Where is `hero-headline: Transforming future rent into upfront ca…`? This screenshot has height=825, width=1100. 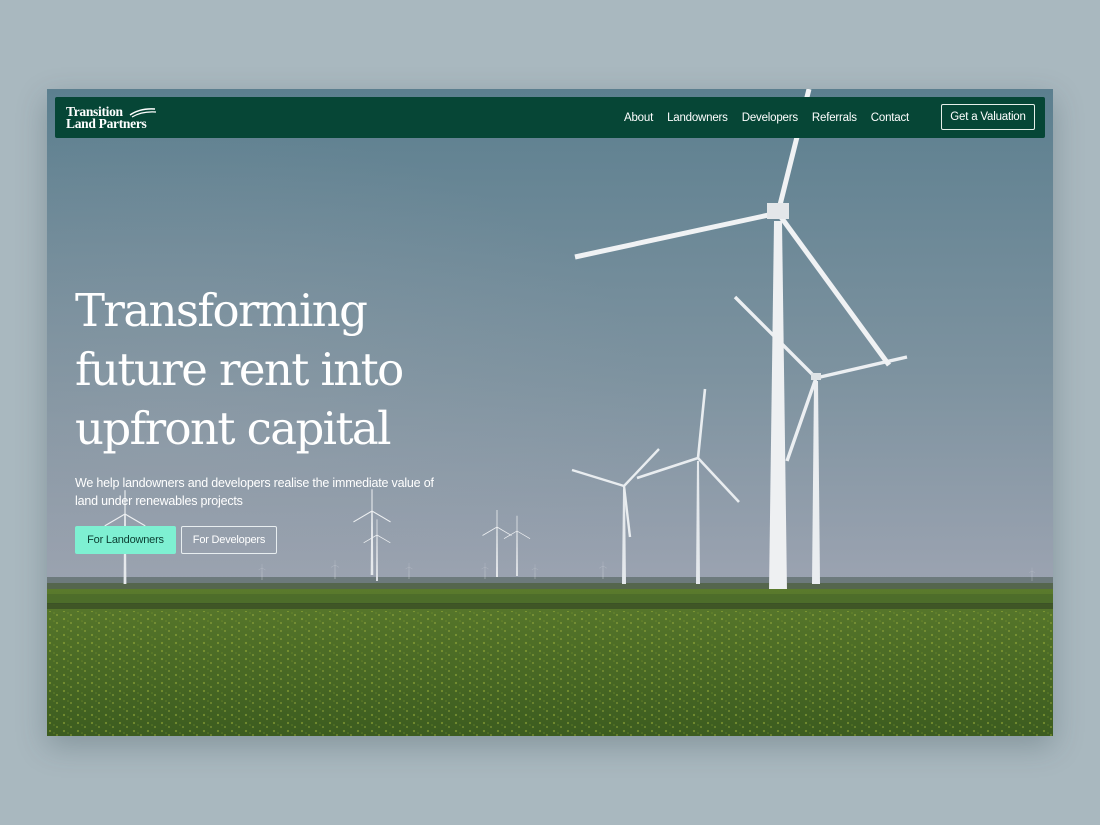
hero-headline: Transforming future rent into upfront ca… is located at coordinates (285, 369).